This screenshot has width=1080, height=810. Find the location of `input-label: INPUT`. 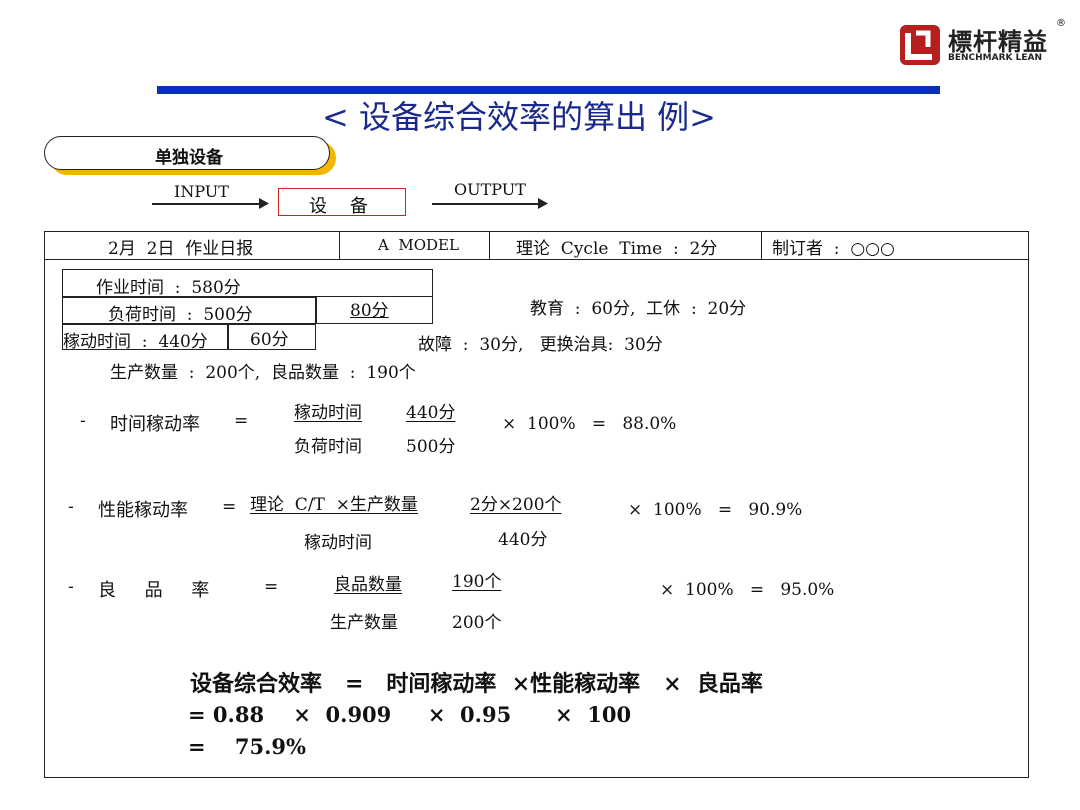

input-label: INPUT is located at coordinates (201, 191).